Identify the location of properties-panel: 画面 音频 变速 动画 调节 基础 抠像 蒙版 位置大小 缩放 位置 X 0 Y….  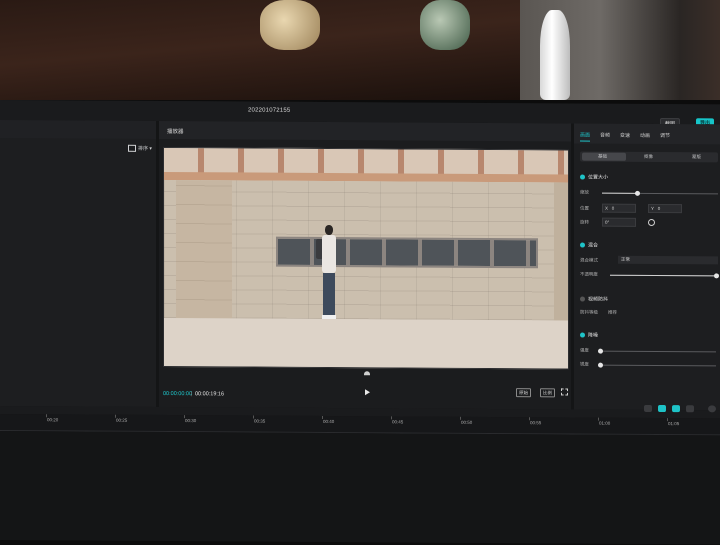
(647, 267).